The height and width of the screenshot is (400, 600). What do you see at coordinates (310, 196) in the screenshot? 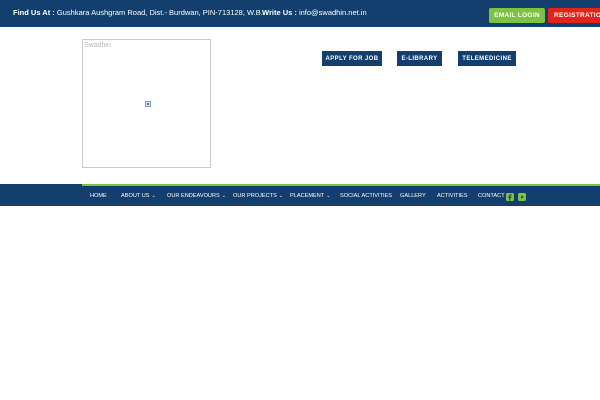
I see `nav-placement: PLACEMENT ⌄` at bounding box center [310, 196].